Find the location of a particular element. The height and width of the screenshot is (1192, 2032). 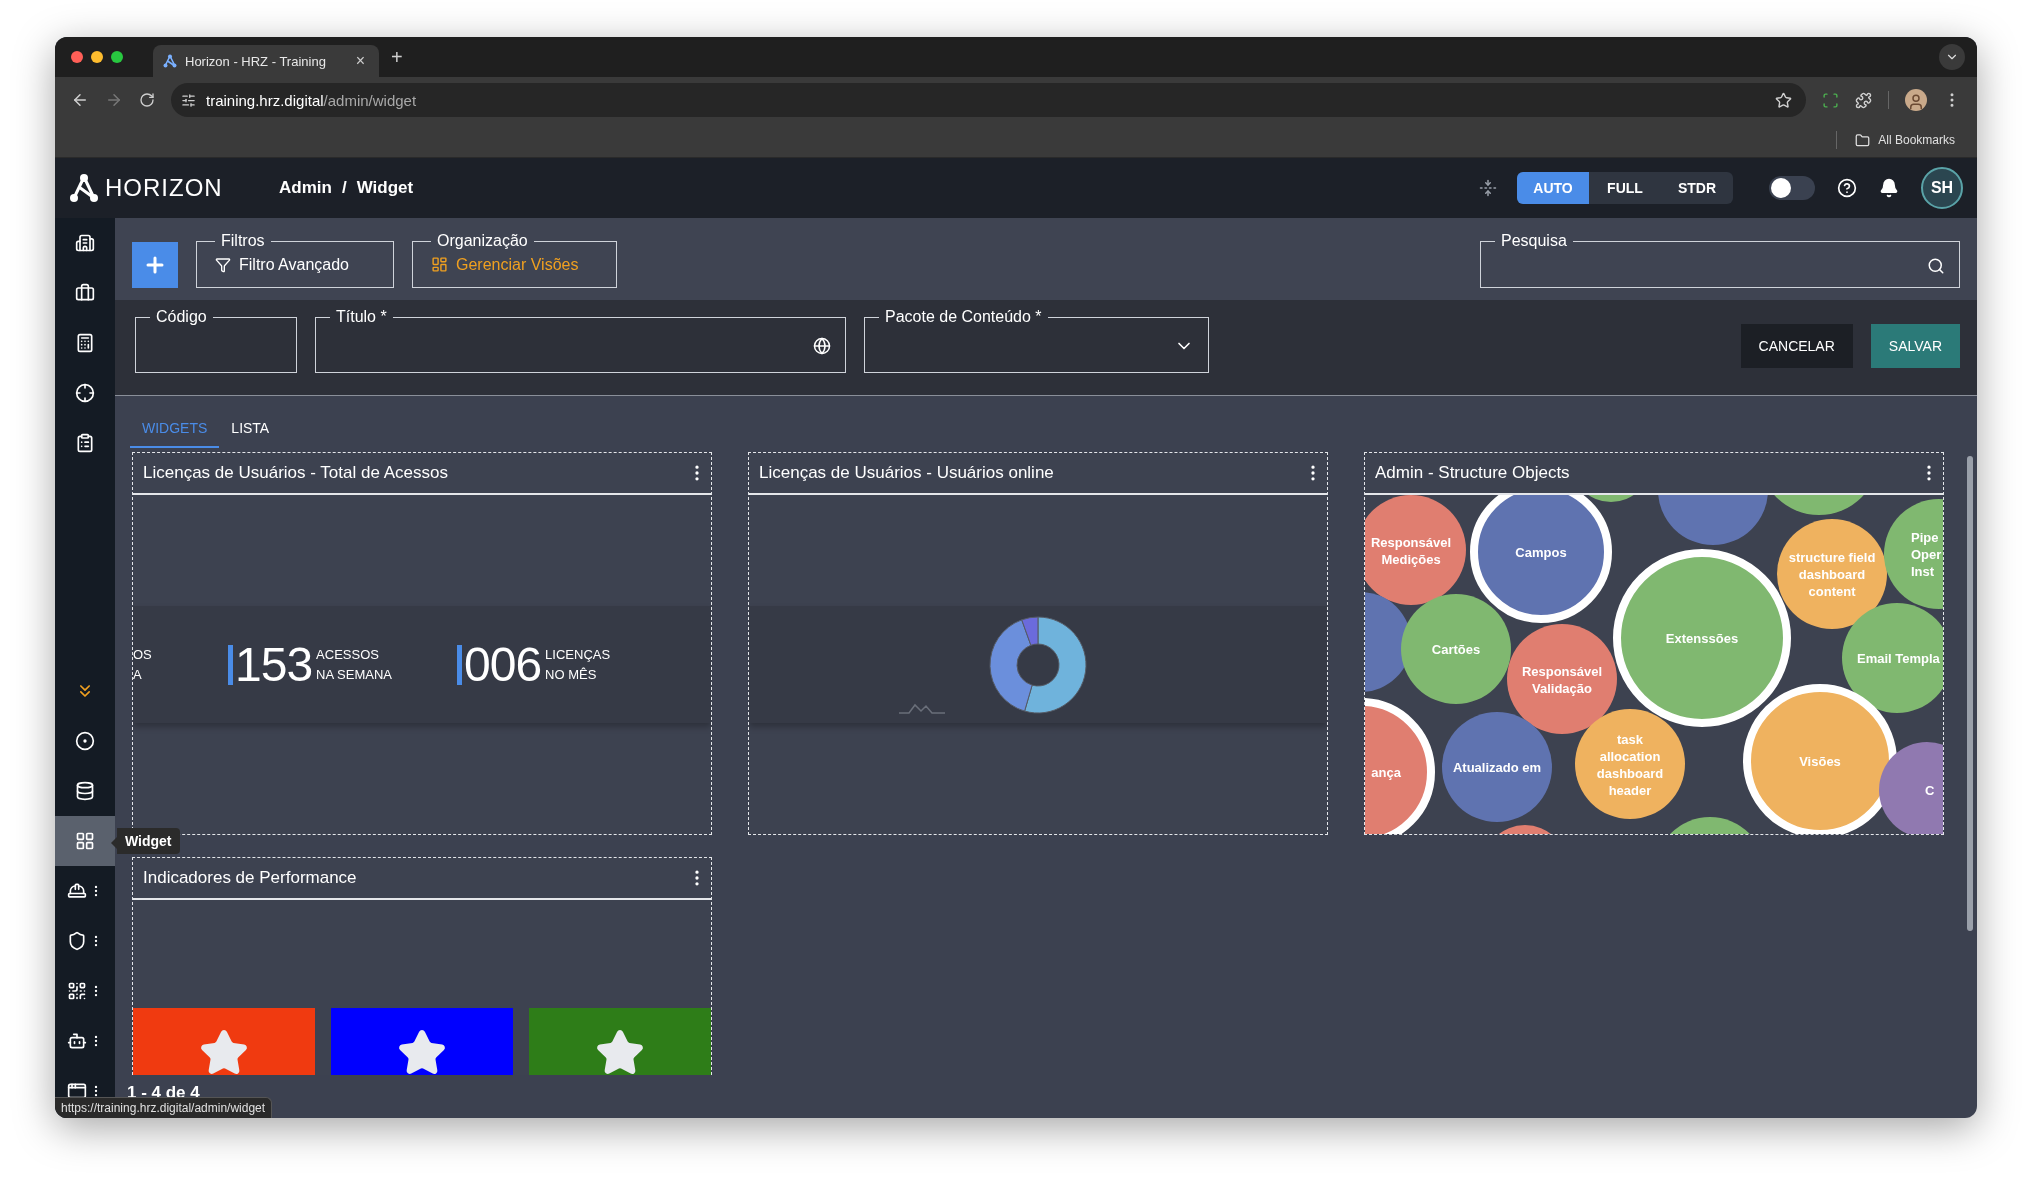

calculator-icon is located at coordinates (85, 343).